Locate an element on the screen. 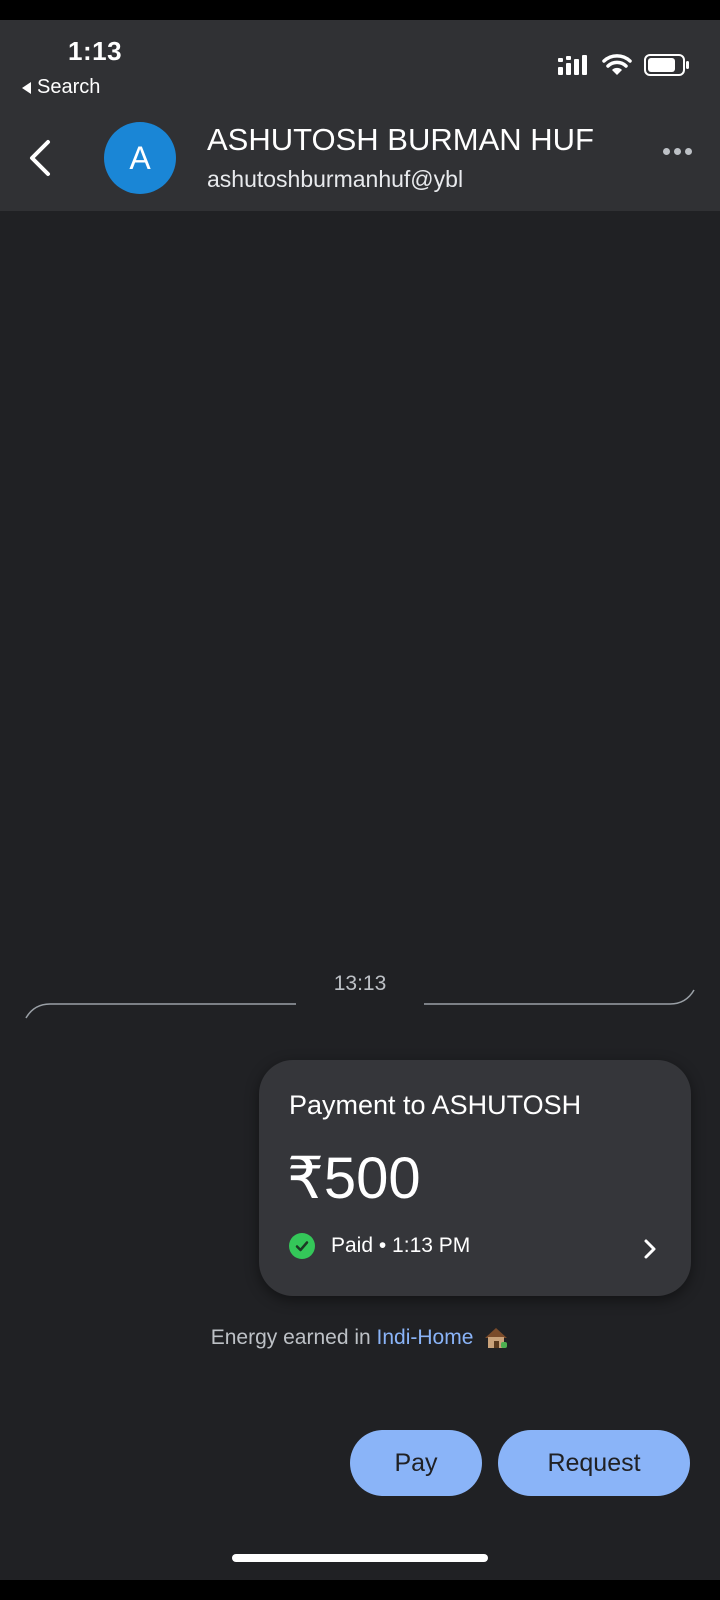 The height and width of the screenshot is (1600, 720). back-triangle-icon is located at coordinates (26, 87).